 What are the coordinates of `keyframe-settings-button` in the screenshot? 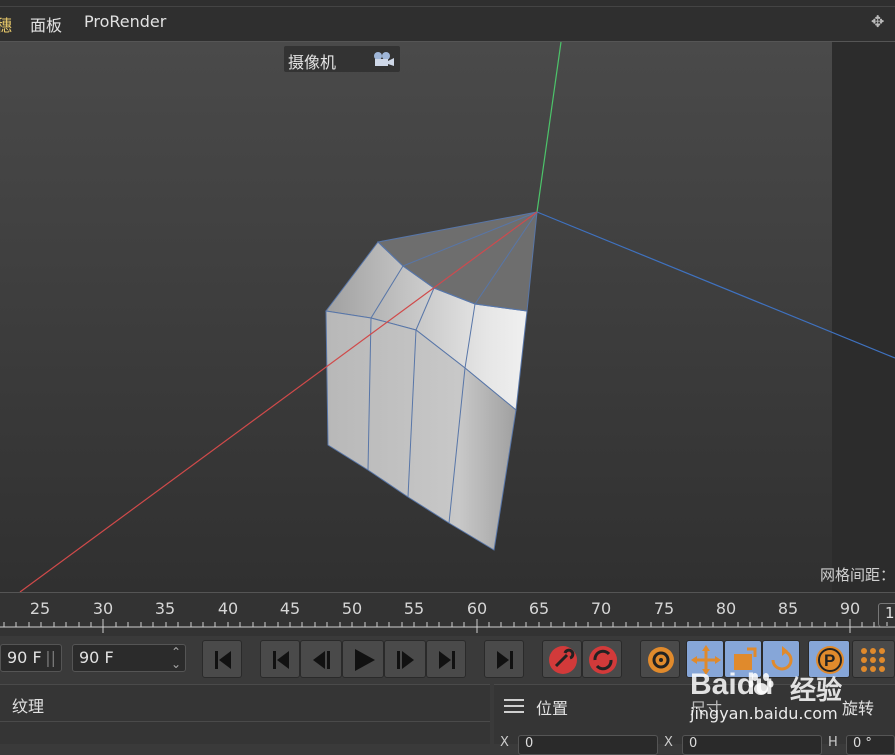 It's located at (660, 659).